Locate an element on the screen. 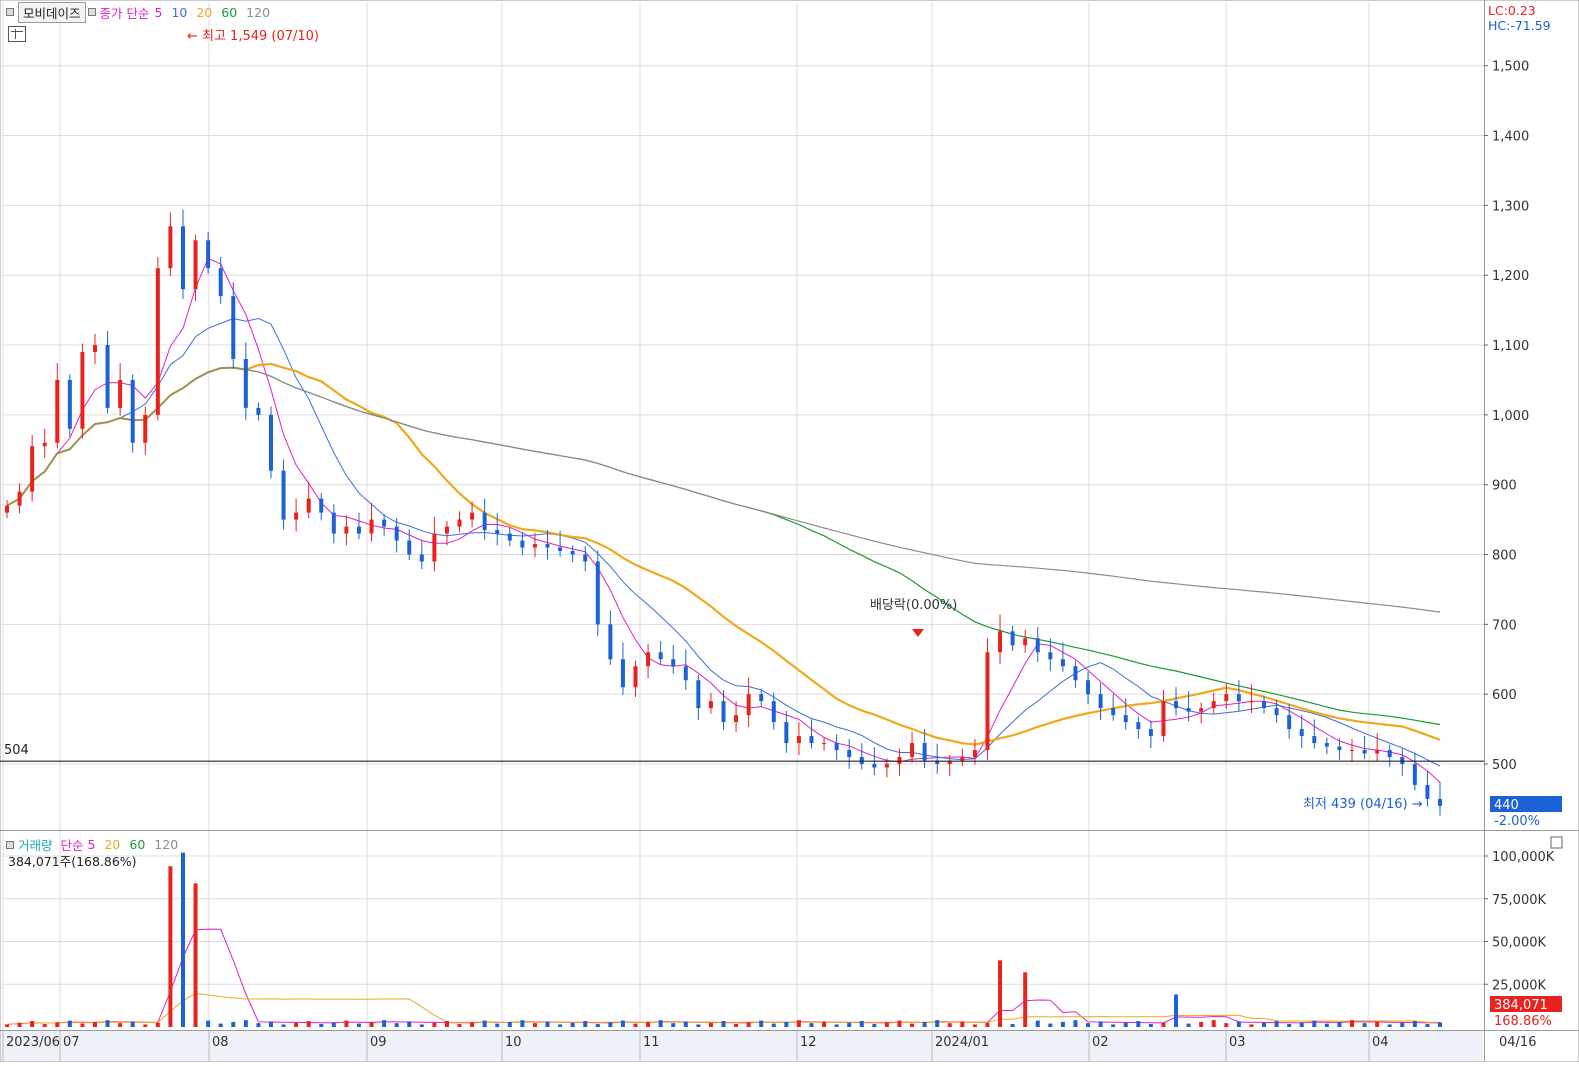 This screenshot has height=1066, width=1579. date-label: 07 is located at coordinates (71, 1042).